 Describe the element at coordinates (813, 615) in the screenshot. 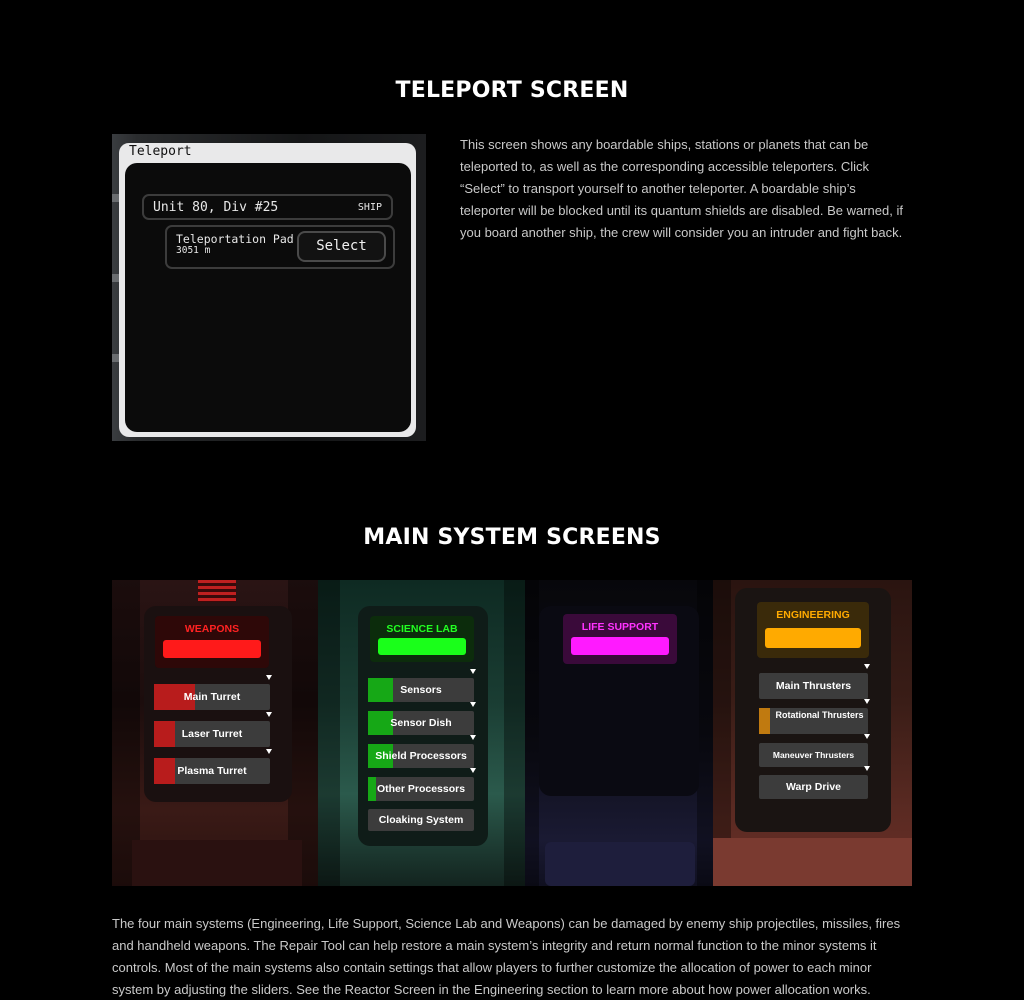

I see `engineering-label: ENGINEERING` at that location.